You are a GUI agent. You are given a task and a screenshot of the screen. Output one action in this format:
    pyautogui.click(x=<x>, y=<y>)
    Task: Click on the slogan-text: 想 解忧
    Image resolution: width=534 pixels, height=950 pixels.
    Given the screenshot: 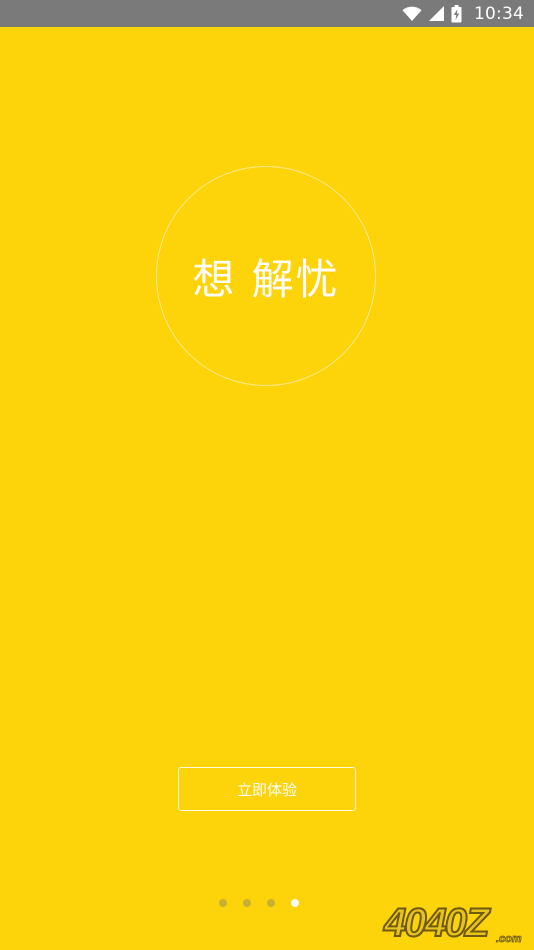 What is the action you would take?
    pyautogui.click(x=266, y=279)
    